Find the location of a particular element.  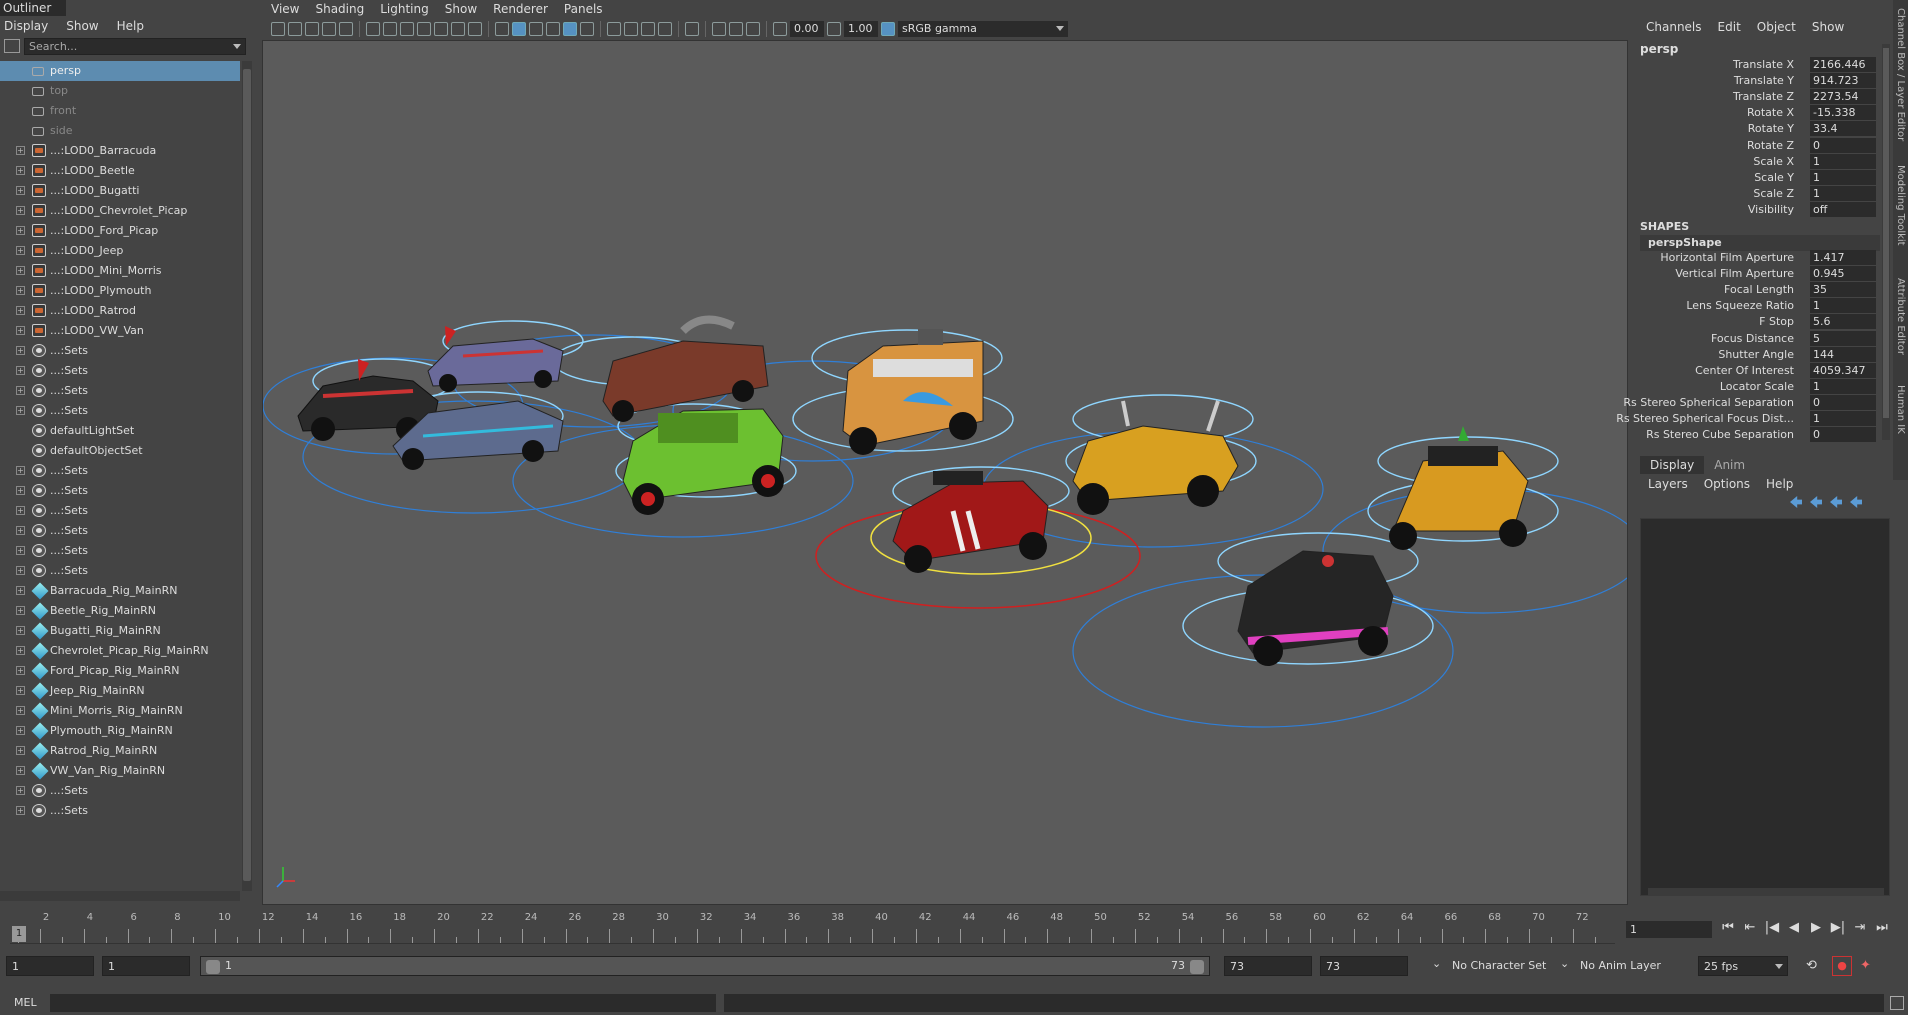

channel-attribute-row: Center Of Interest 4059.347 is located at coordinates (1758, 370).